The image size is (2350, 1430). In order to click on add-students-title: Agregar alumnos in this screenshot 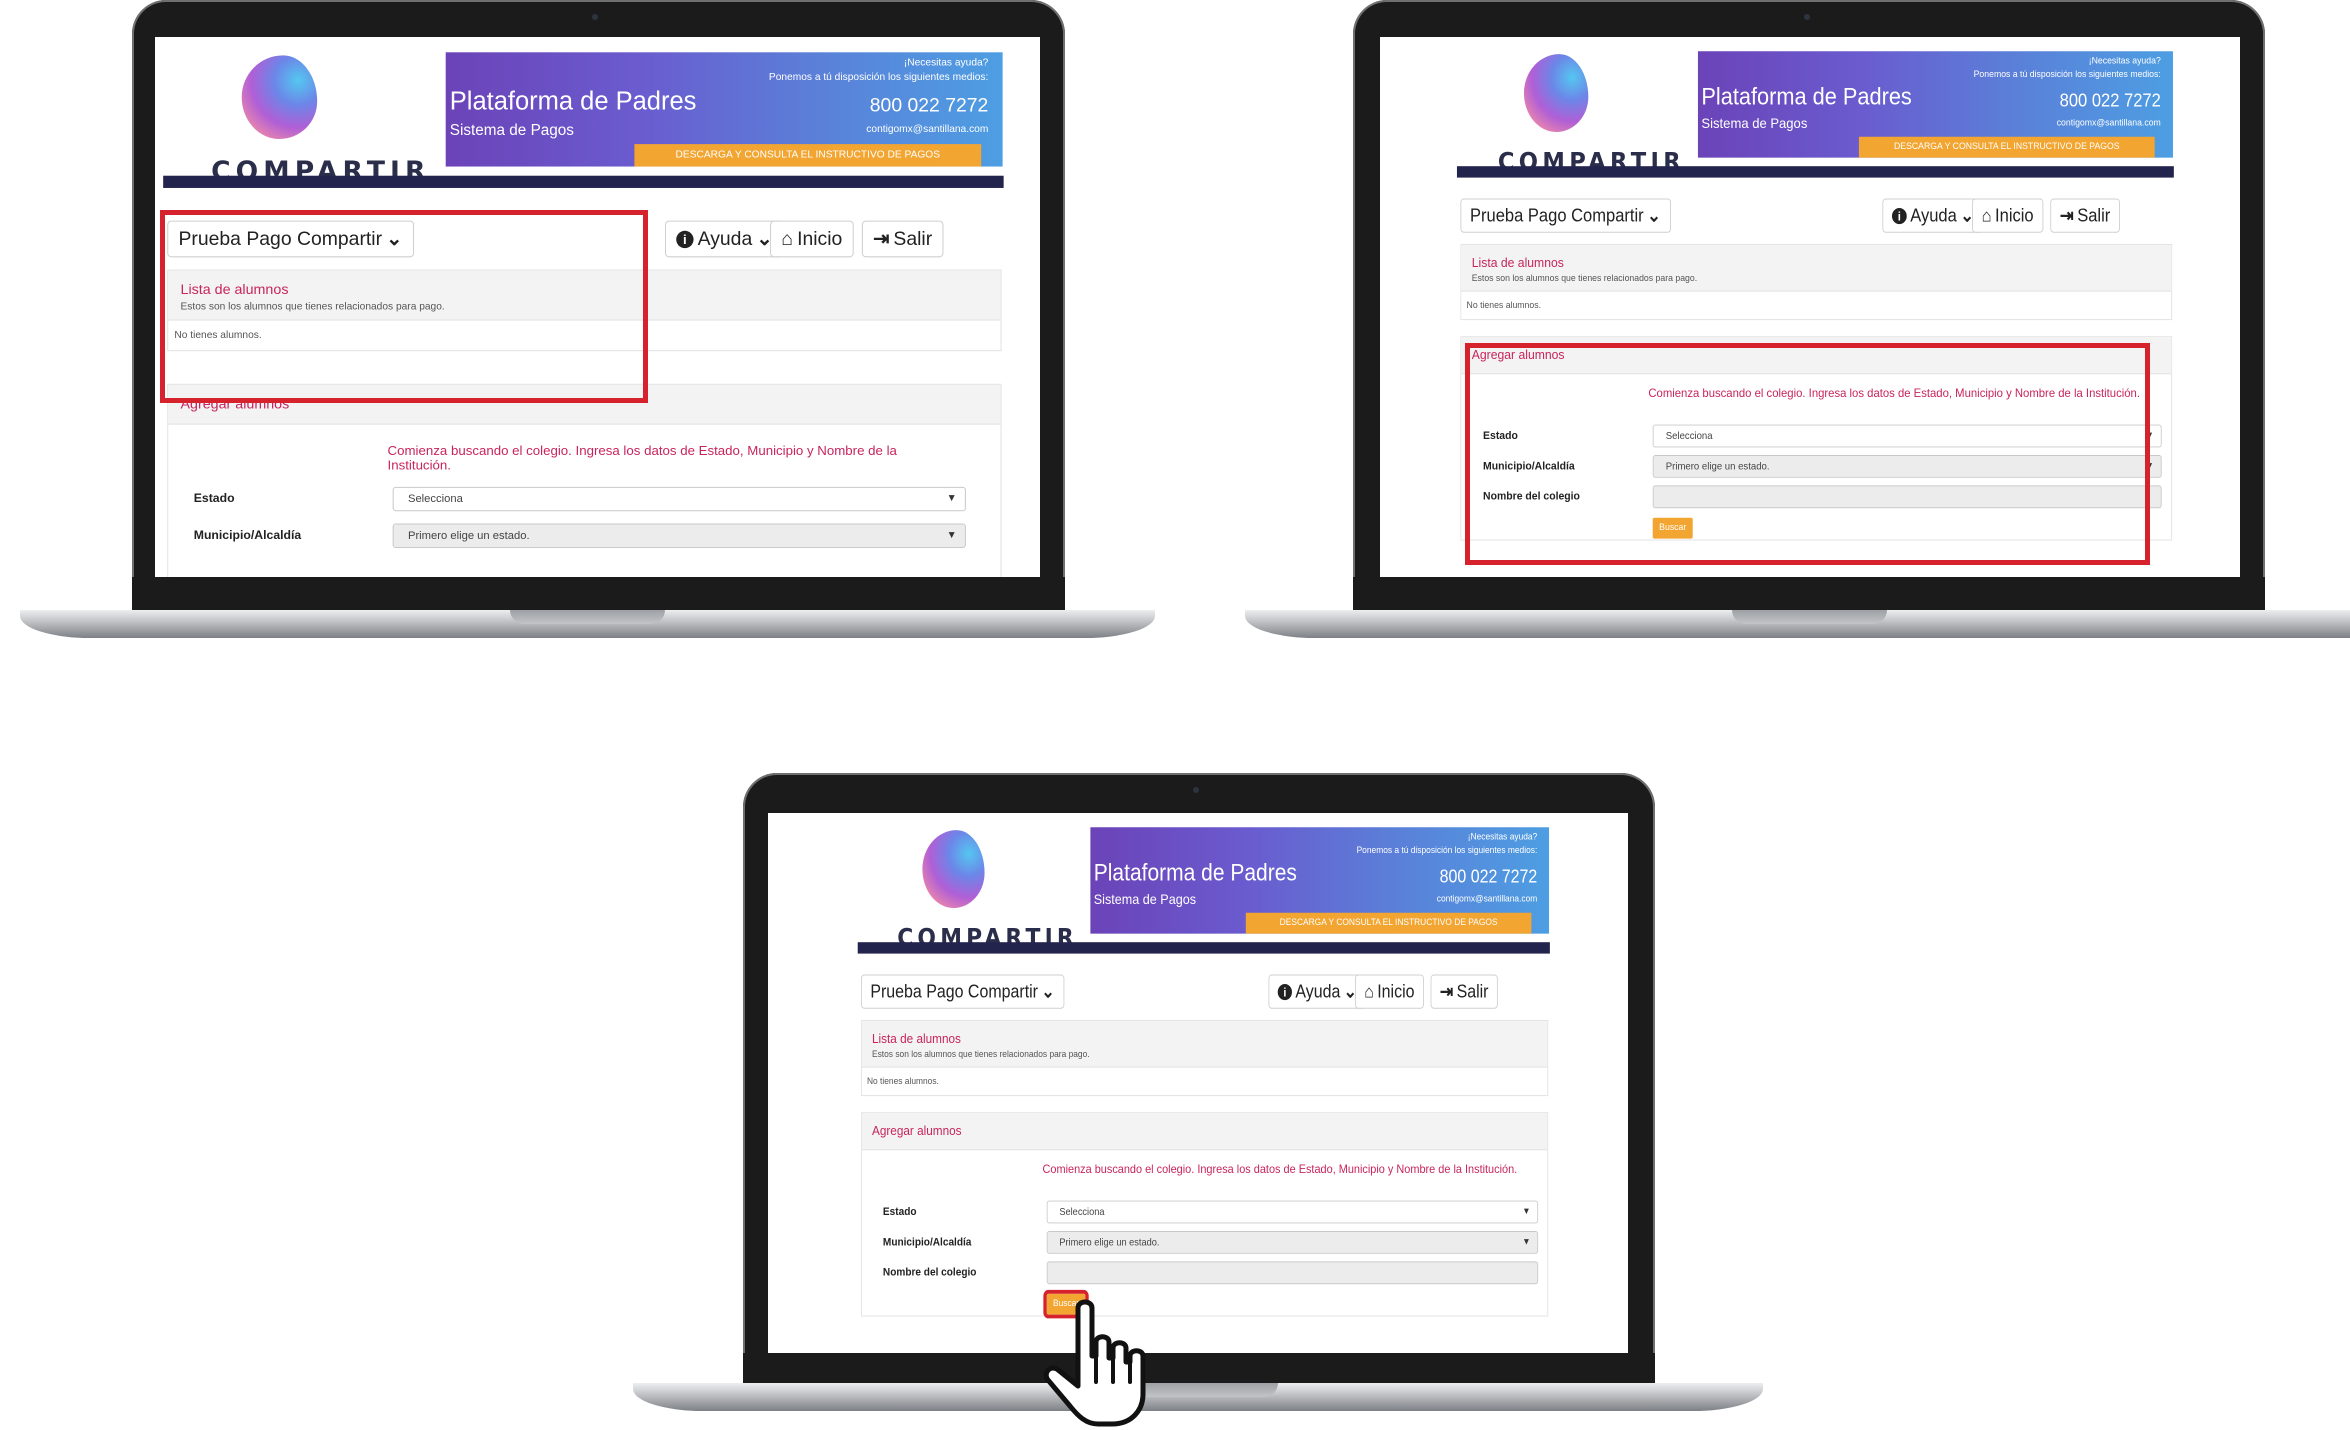, I will do `click(917, 1130)`.